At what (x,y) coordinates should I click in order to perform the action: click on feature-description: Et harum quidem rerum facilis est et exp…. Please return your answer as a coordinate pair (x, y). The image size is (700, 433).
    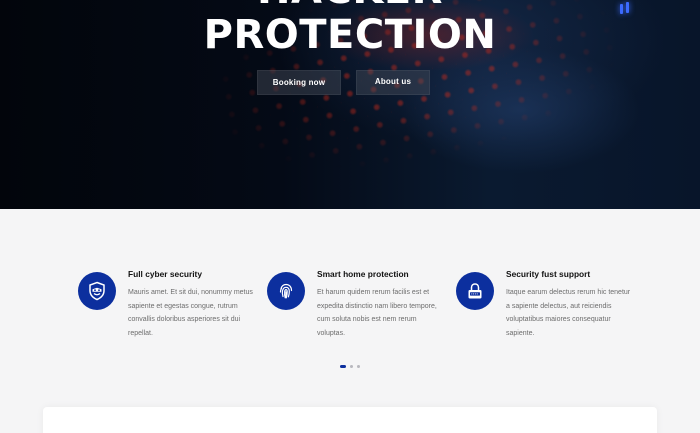
    Looking at the image, I should click on (377, 313).